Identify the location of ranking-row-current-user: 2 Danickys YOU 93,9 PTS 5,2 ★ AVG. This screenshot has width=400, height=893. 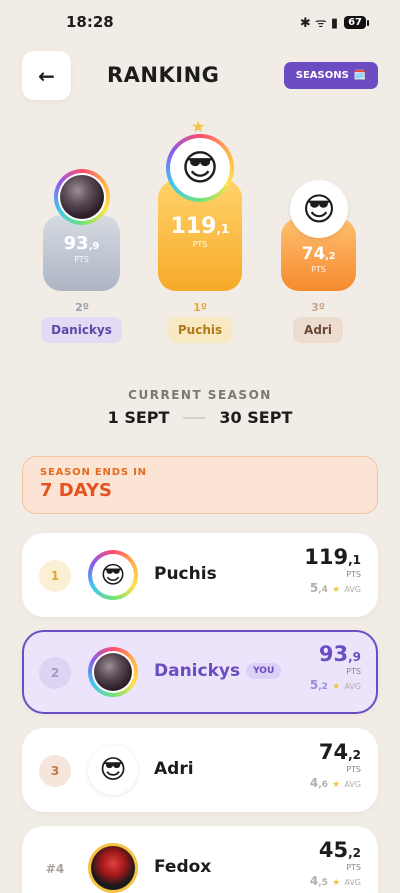
(200, 672).